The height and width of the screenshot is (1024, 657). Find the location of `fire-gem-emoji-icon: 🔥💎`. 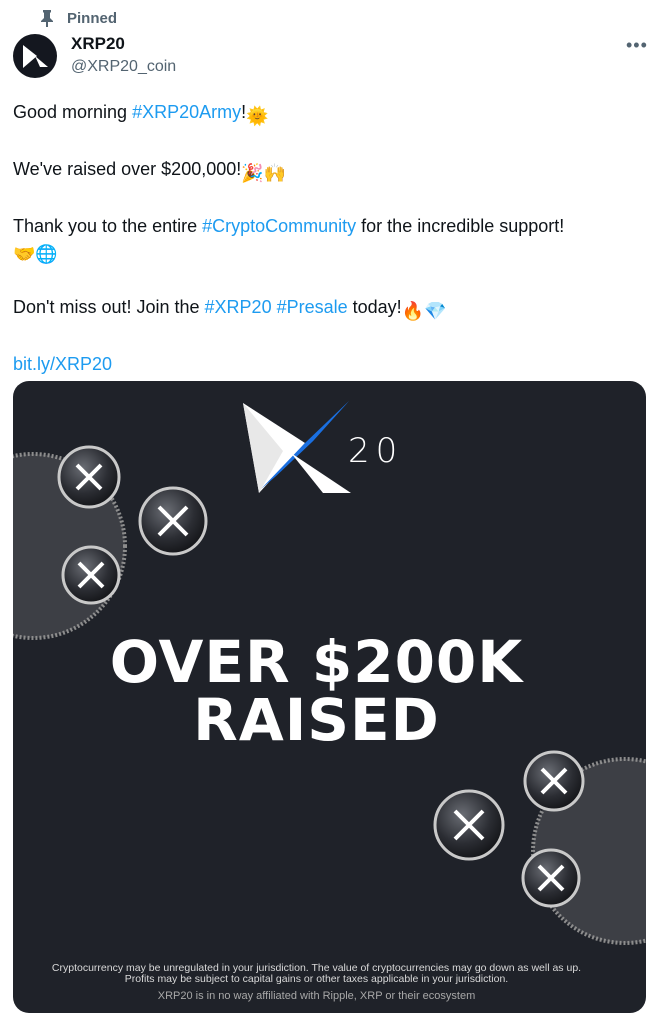

fire-gem-emoji-icon: 🔥💎 is located at coordinates (424, 311).